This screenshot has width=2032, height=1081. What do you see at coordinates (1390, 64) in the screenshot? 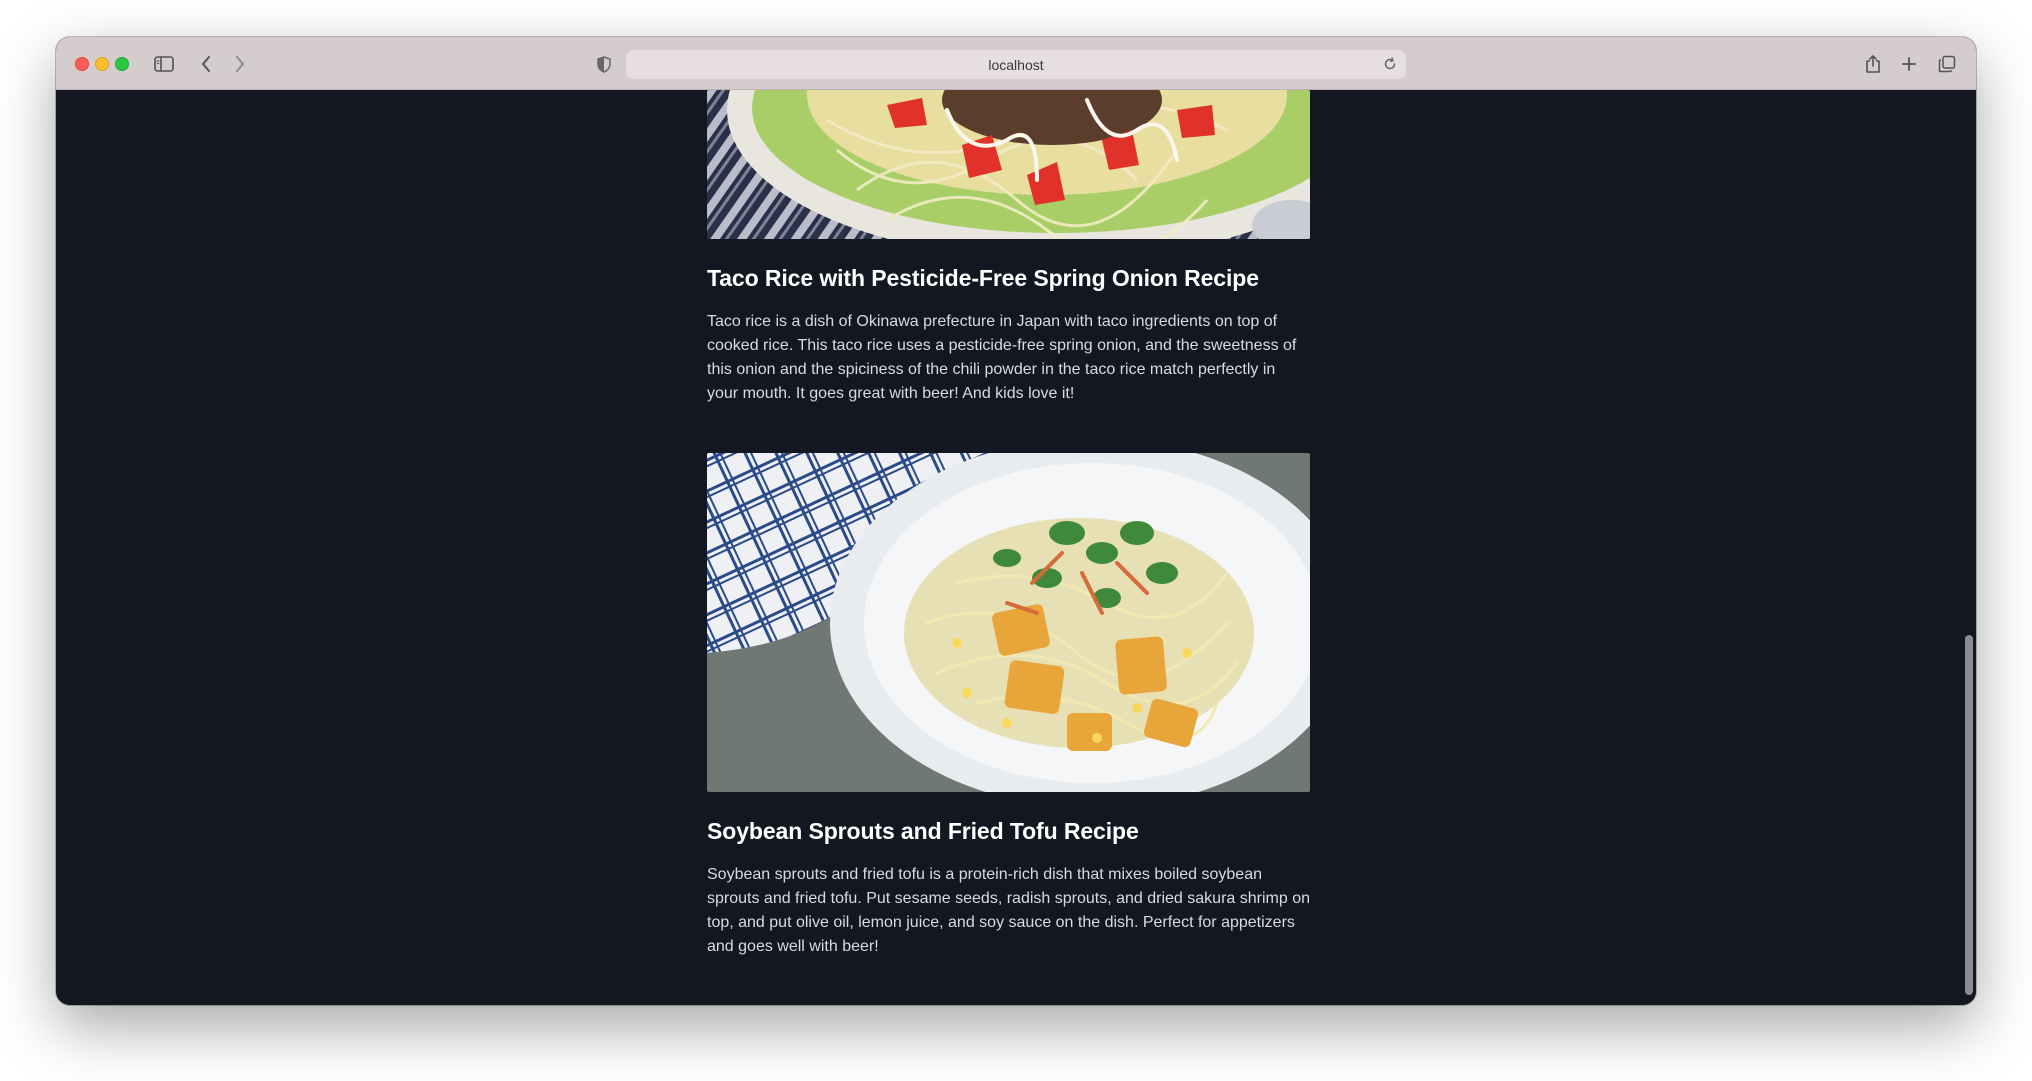
I see `reload-icon` at bounding box center [1390, 64].